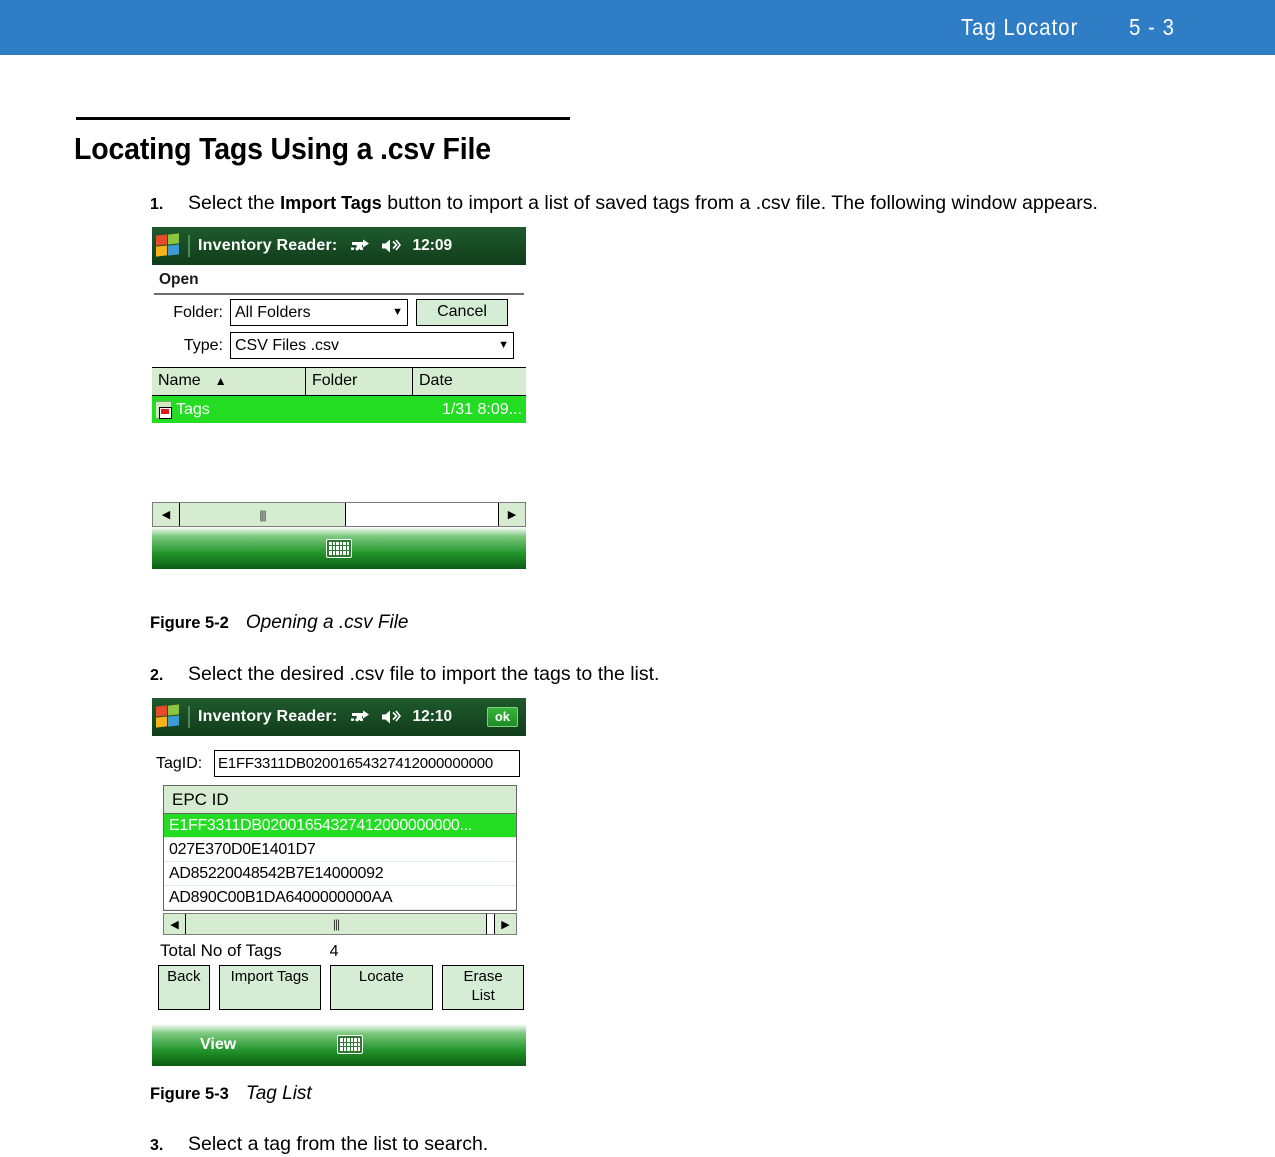 The height and width of the screenshot is (1157, 1275). What do you see at coordinates (218, 1045) in the screenshot?
I see `view-menu-button: View` at bounding box center [218, 1045].